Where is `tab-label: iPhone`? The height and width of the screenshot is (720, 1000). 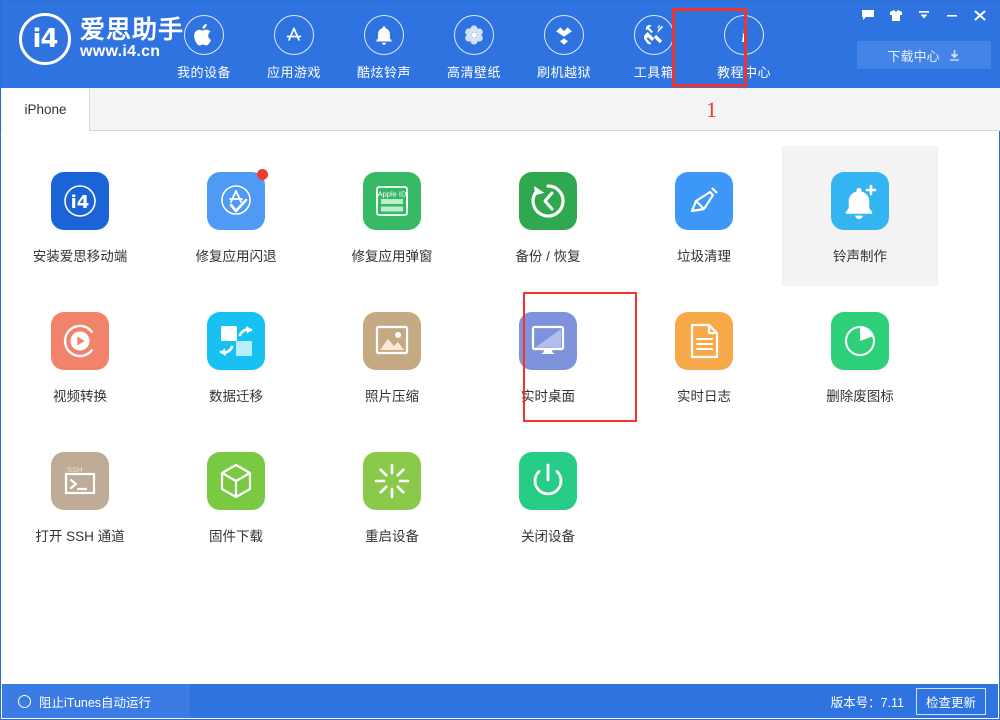 tab-label: iPhone is located at coordinates (45, 109).